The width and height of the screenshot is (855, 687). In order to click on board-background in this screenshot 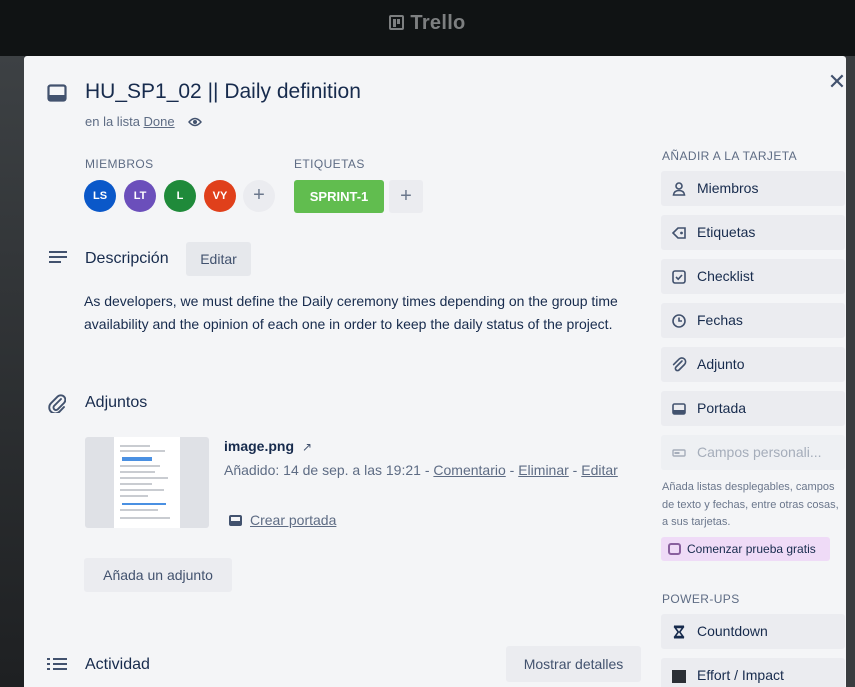, I will do `click(12, 371)`.